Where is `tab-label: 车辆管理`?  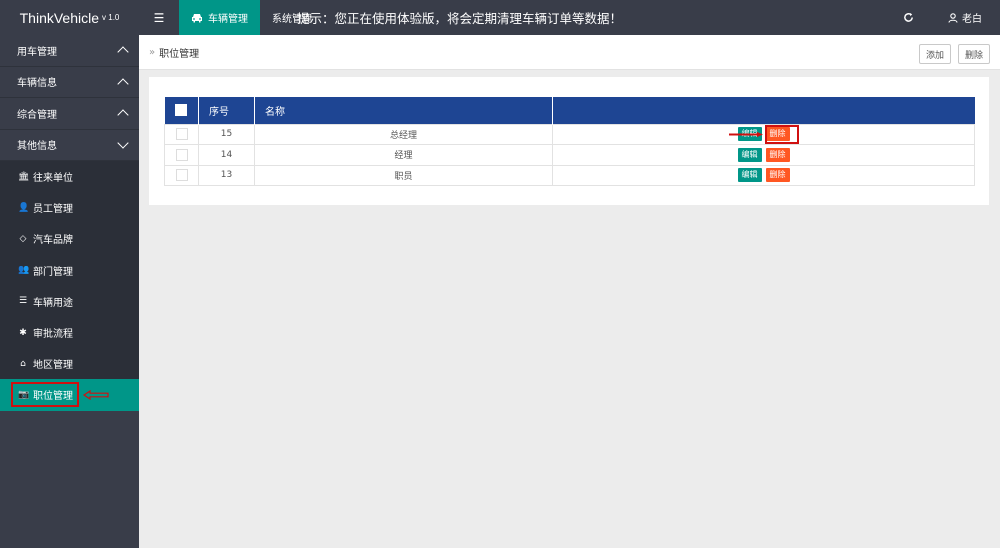
tab-label: 车辆管理 is located at coordinates (228, 19).